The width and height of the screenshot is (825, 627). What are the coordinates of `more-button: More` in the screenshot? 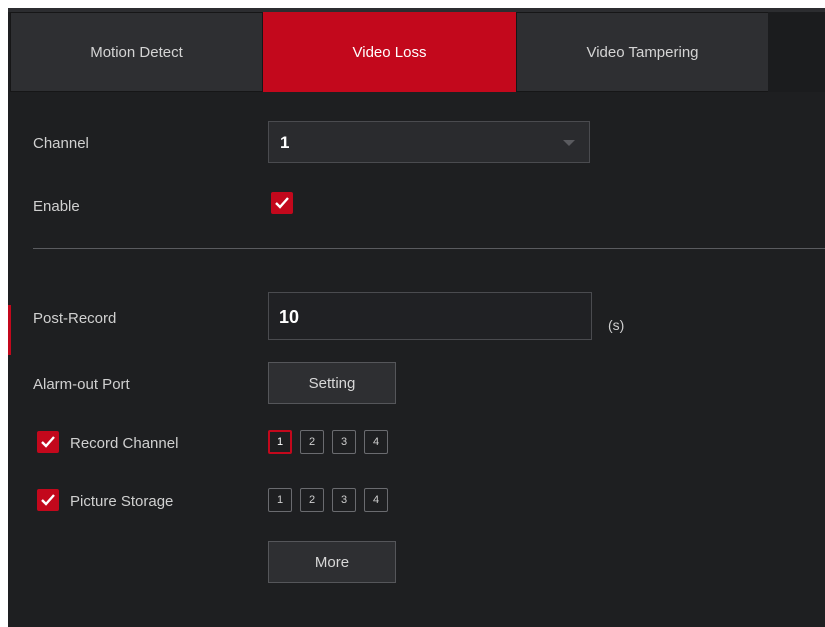 It's located at (332, 562).